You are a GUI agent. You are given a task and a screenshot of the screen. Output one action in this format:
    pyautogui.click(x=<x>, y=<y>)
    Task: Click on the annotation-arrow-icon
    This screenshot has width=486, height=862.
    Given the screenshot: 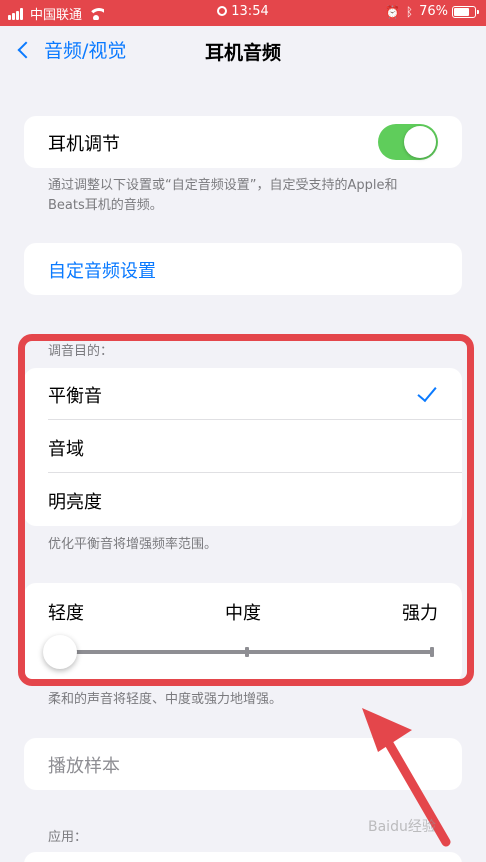 What is the action you would take?
    pyautogui.click(x=406, y=777)
    